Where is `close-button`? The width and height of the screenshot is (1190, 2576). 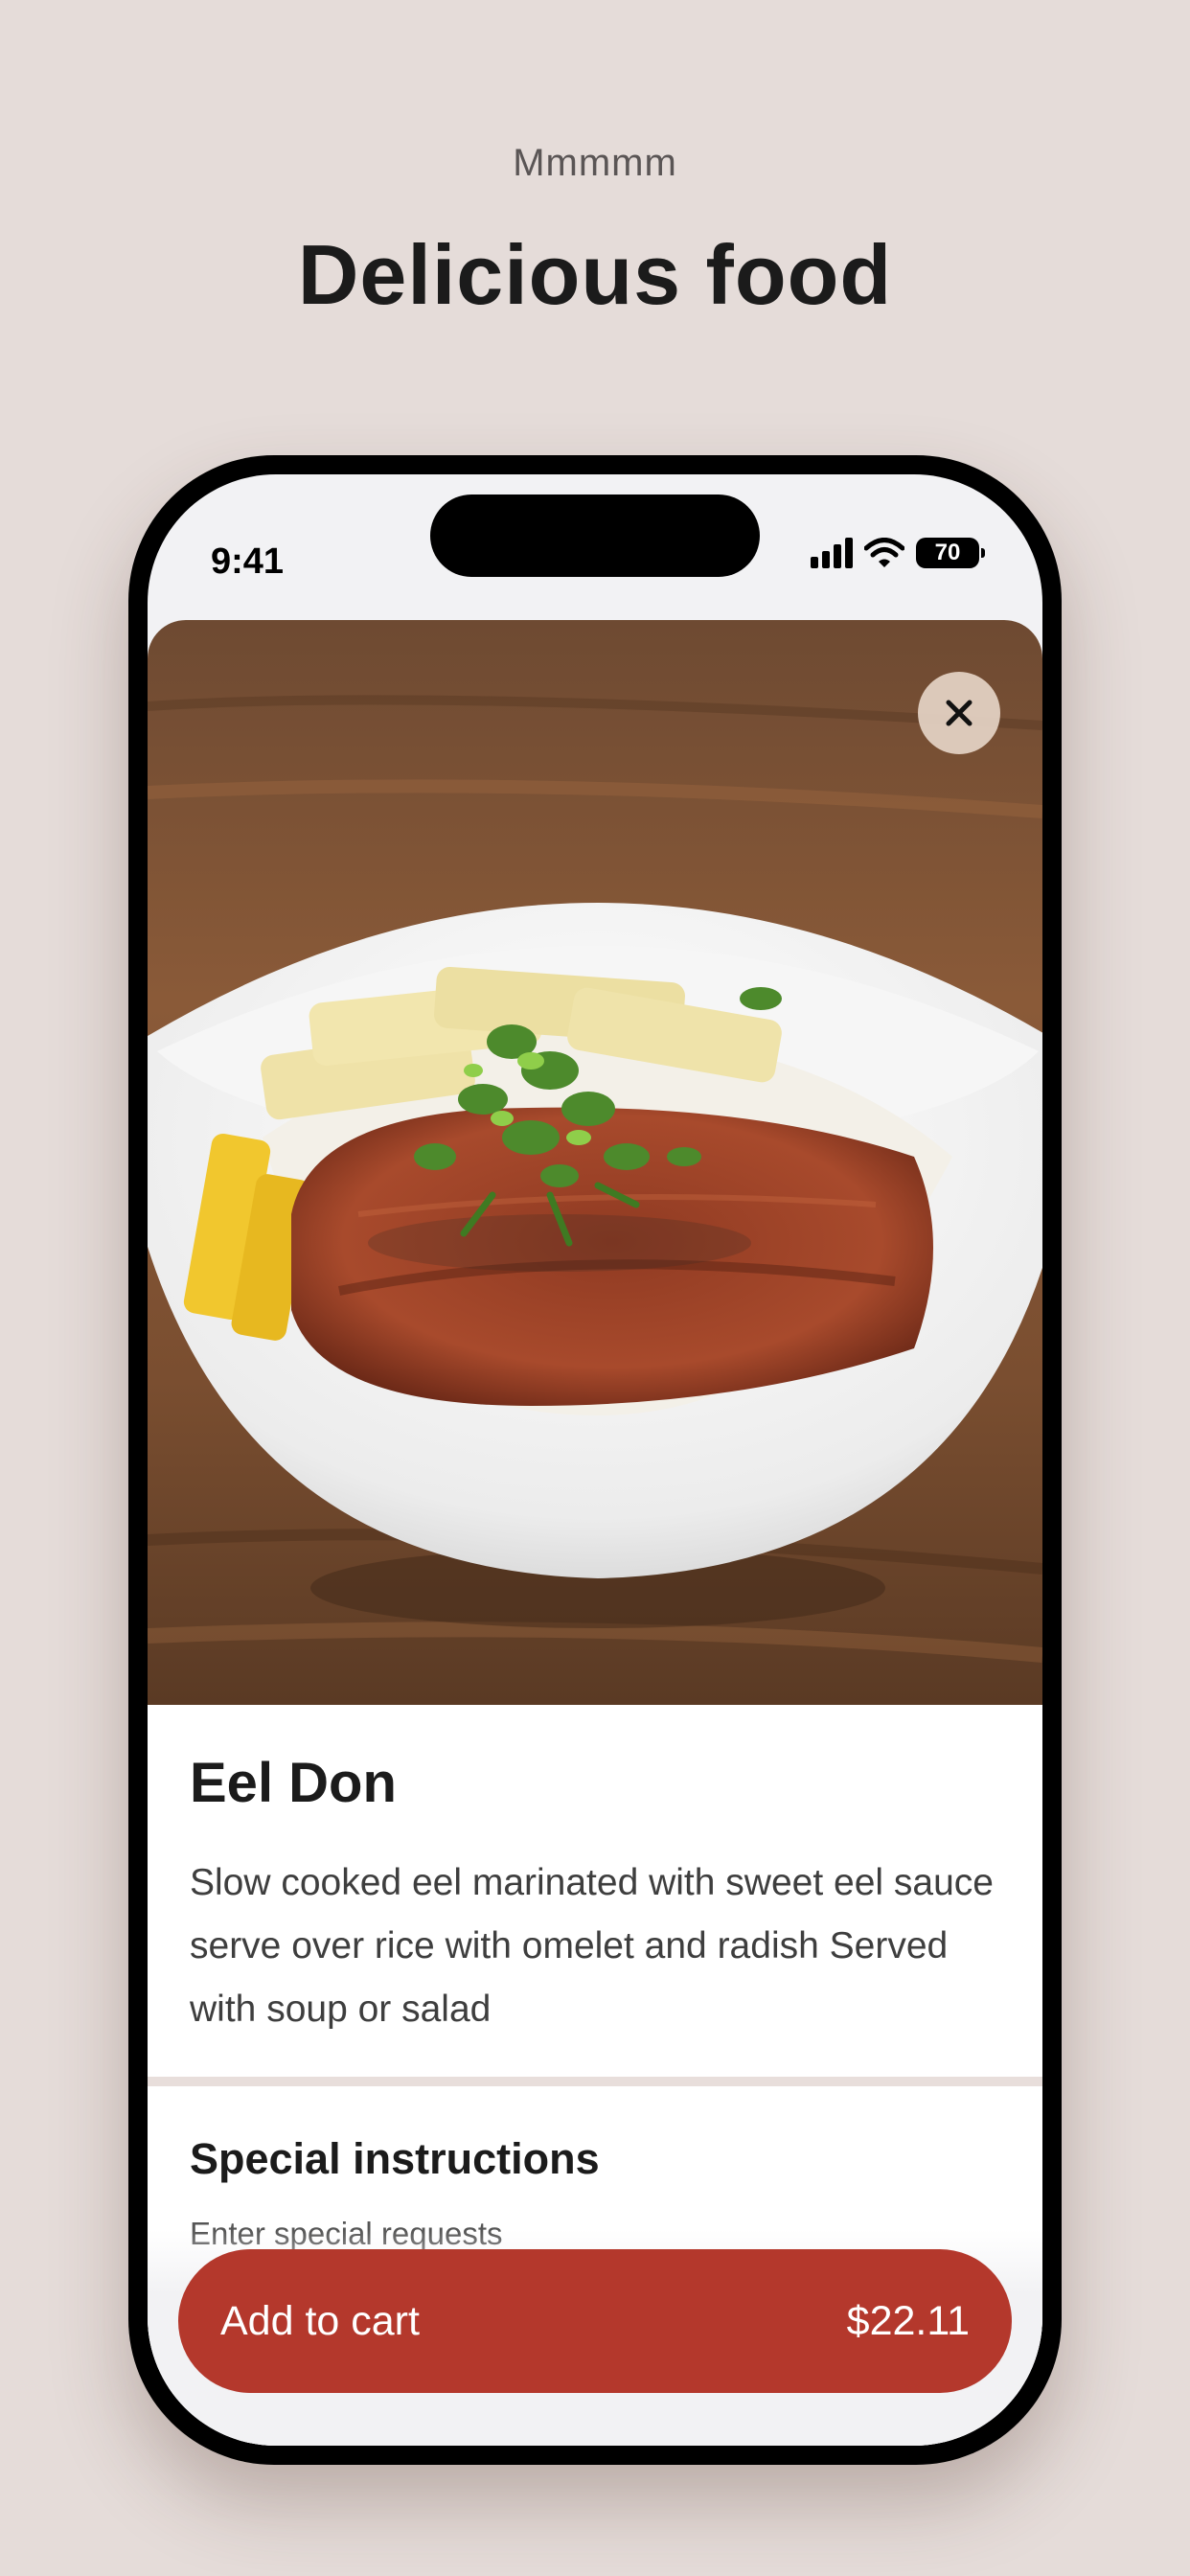 close-button is located at coordinates (959, 713).